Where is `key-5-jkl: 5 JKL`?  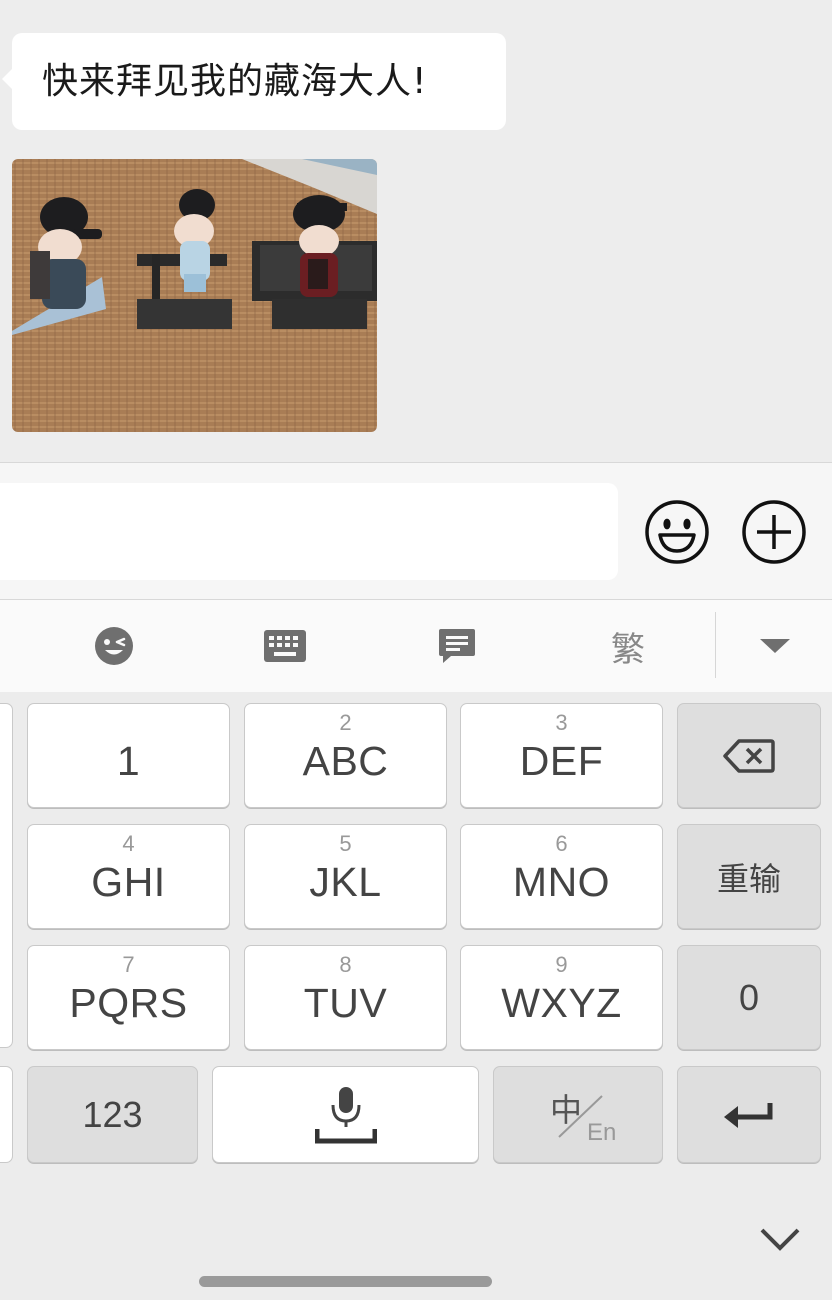
key-5-jkl: 5 JKL is located at coordinates (345, 876).